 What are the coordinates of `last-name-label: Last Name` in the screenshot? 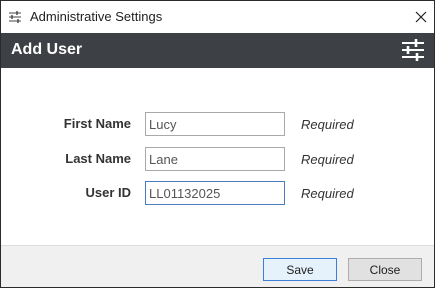 It's located at (98, 158).